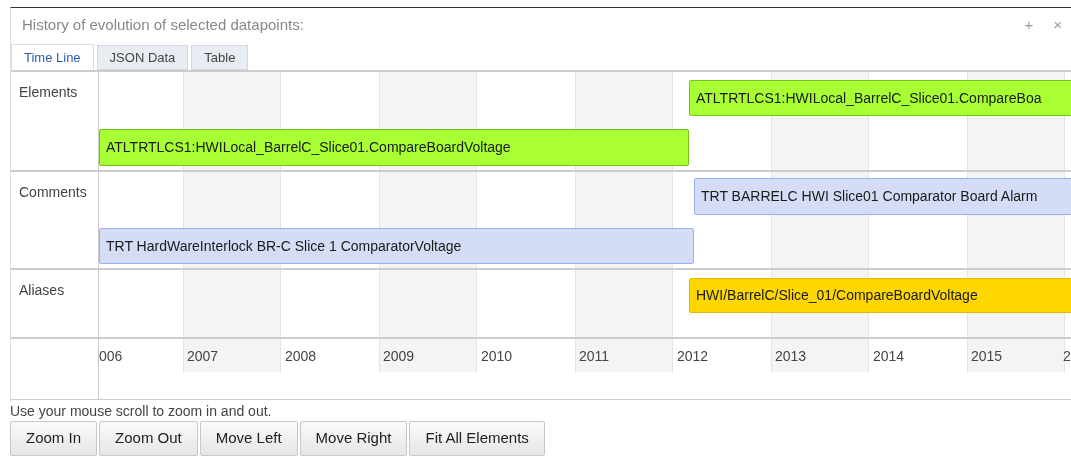  What do you see at coordinates (248, 438) in the screenshot?
I see `toolbar-button: Move Left` at bounding box center [248, 438].